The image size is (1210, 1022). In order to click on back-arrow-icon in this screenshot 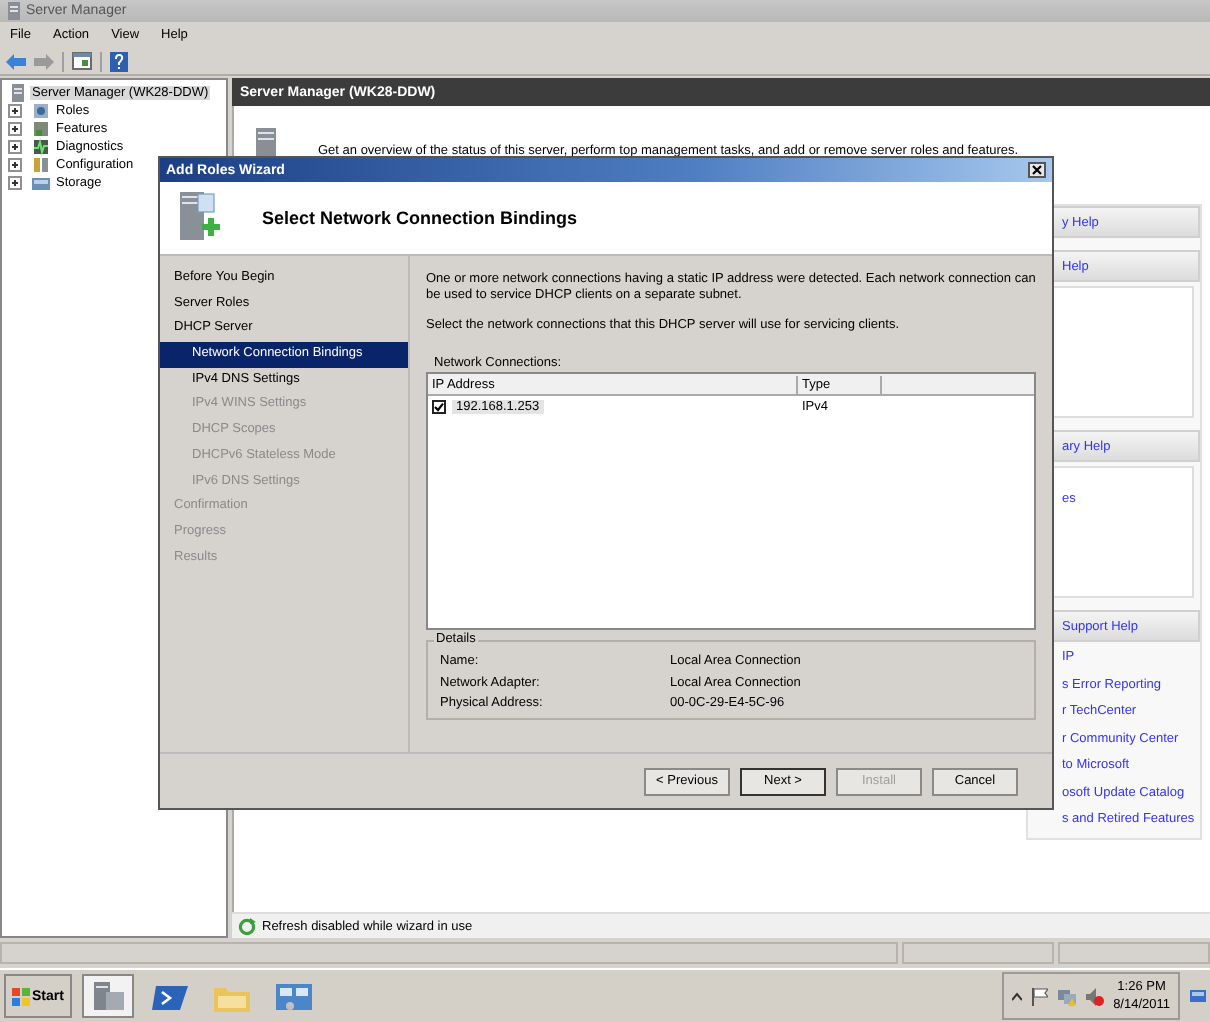, I will do `click(16, 61)`.